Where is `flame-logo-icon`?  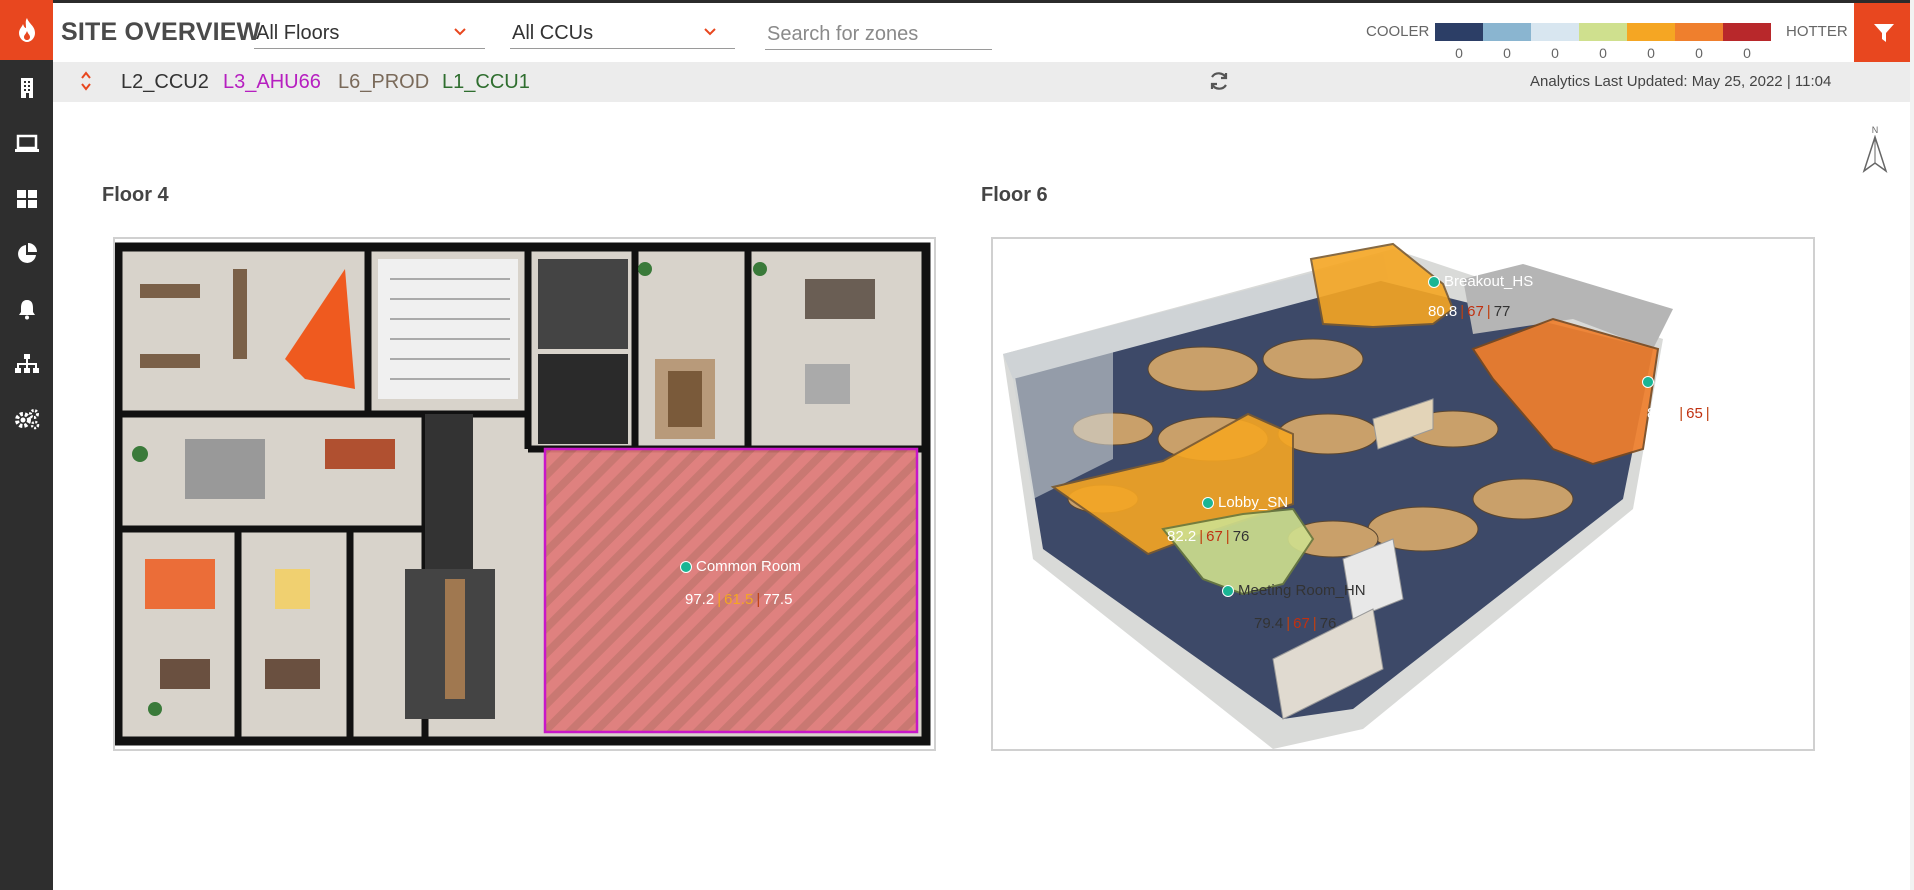 flame-logo-icon is located at coordinates (26, 30).